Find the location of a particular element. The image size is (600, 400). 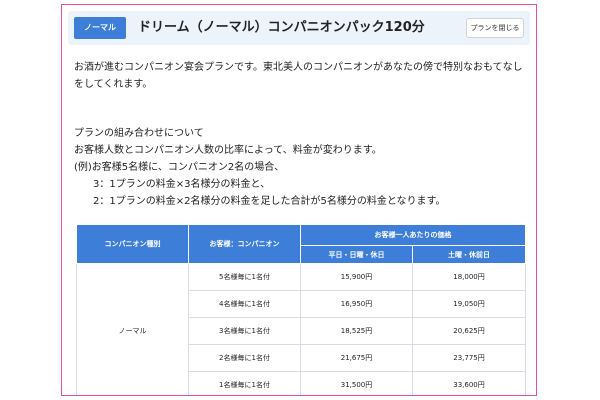

holiday-eve-price-cell: 33,600円 is located at coordinates (469, 383).